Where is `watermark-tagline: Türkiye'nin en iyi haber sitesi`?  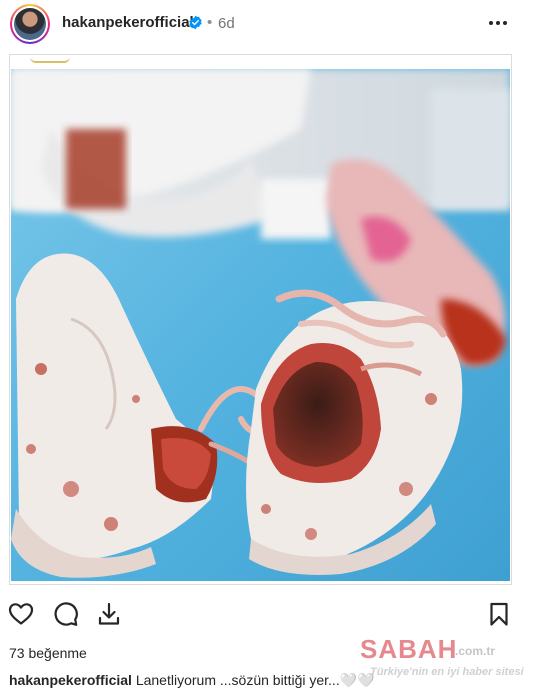 watermark-tagline: Türkiye'nin en iyi haber sitesi is located at coordinates (447, 672).